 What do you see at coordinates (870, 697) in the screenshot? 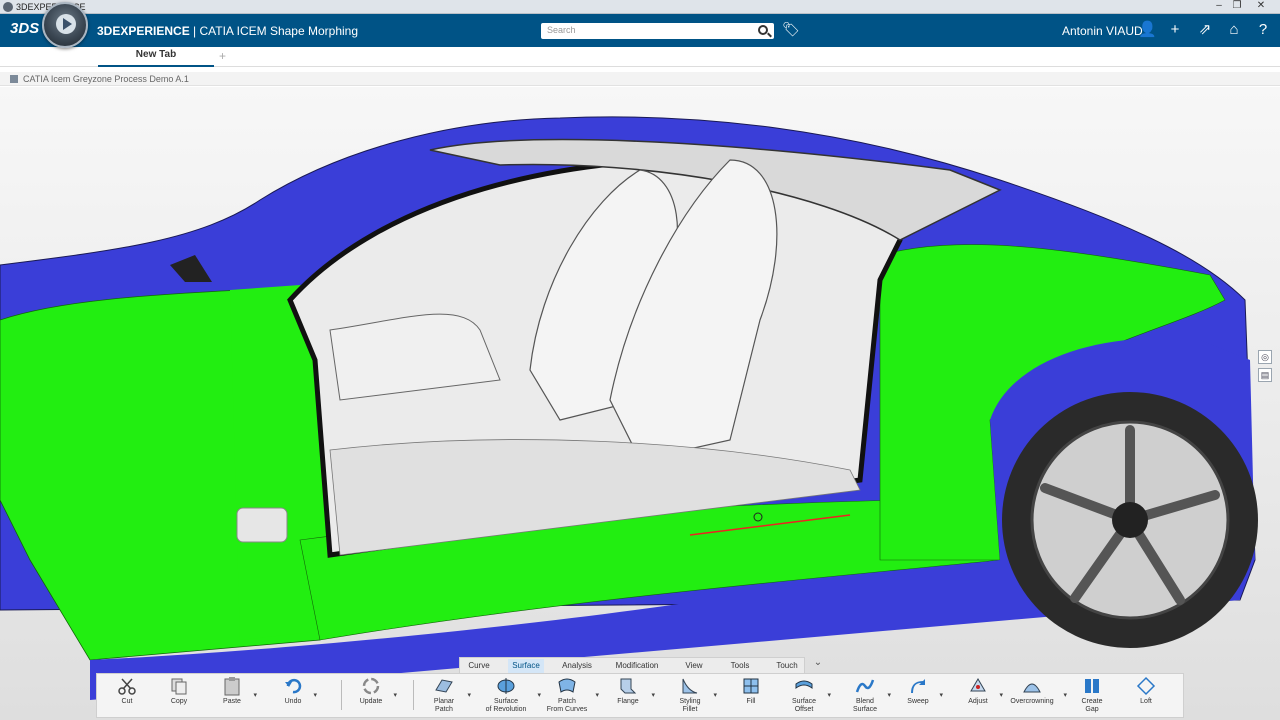
I see `blend-surface-button: Blend Surface ▾` at bounding box center [870, 697].